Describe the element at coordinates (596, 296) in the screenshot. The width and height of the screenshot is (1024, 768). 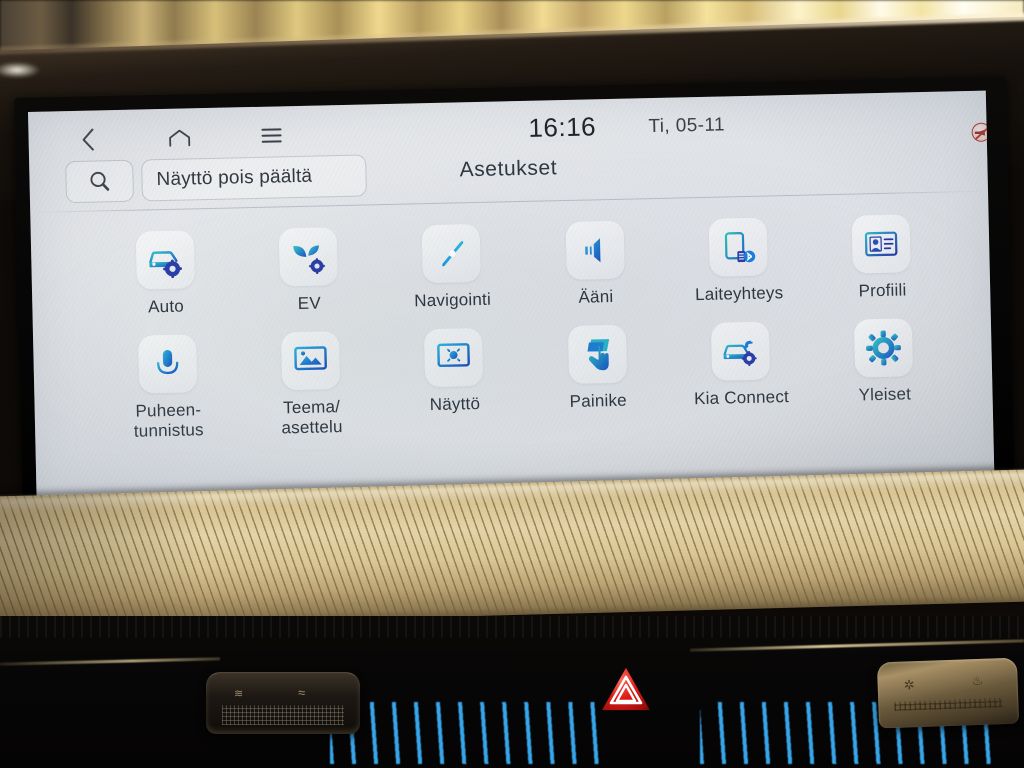
I see `settings-item-label: Ääni` at that location.